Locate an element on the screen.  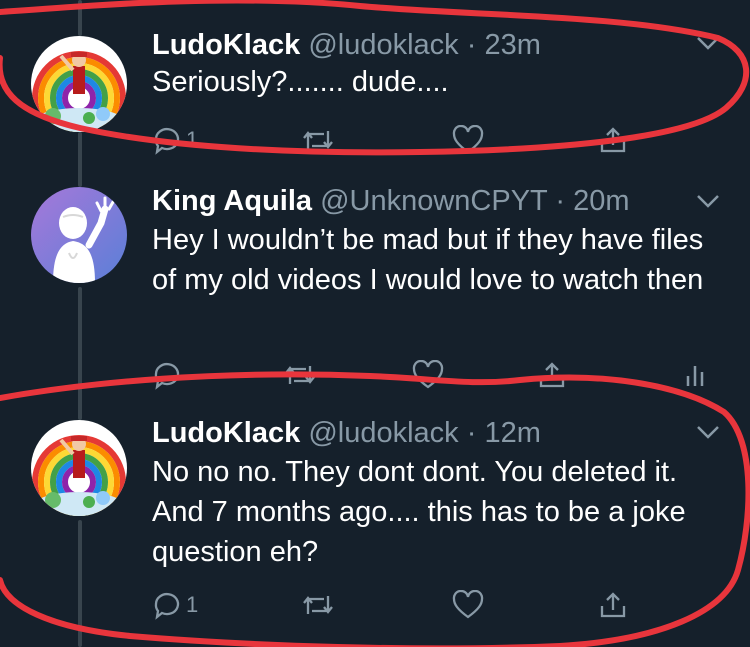
action-bar is located at coordinates (437, 375).